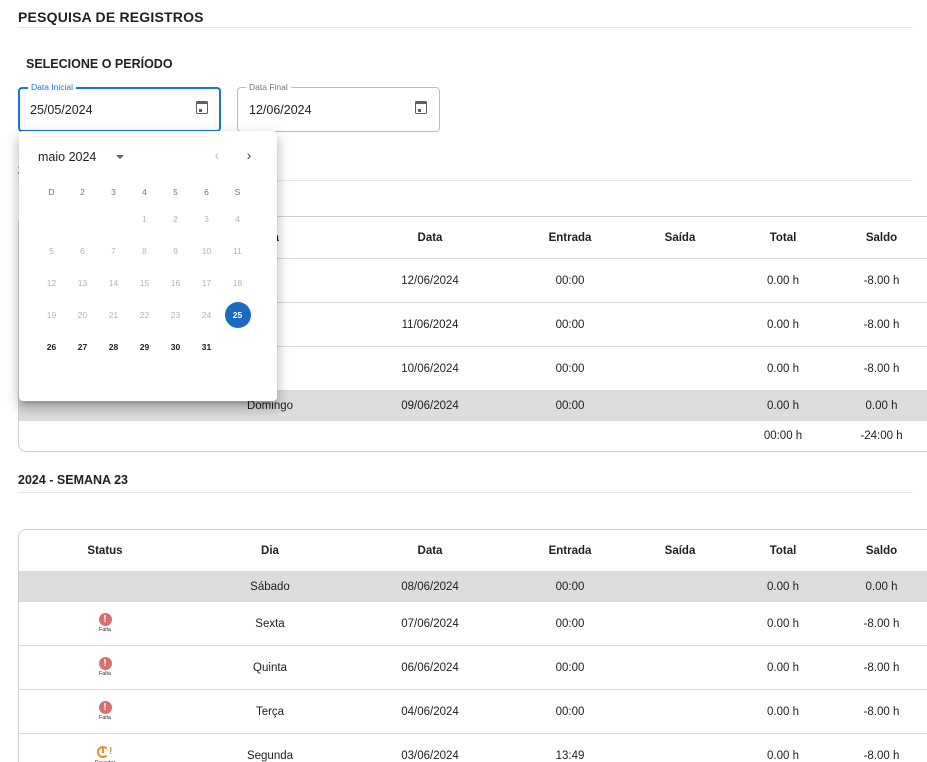 The image size is (927, 762). I want to click on calendar-day: 14, so click(113, 283).